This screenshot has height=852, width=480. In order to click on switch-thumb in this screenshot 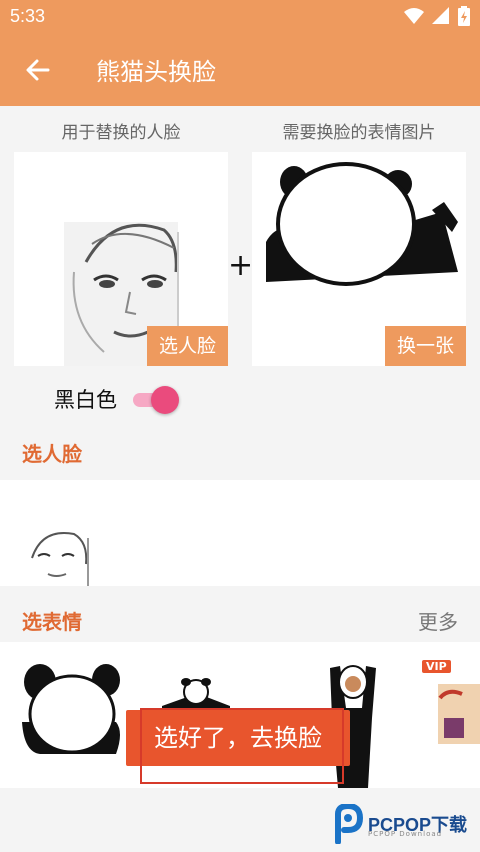, I will do `click(165, 400)`.